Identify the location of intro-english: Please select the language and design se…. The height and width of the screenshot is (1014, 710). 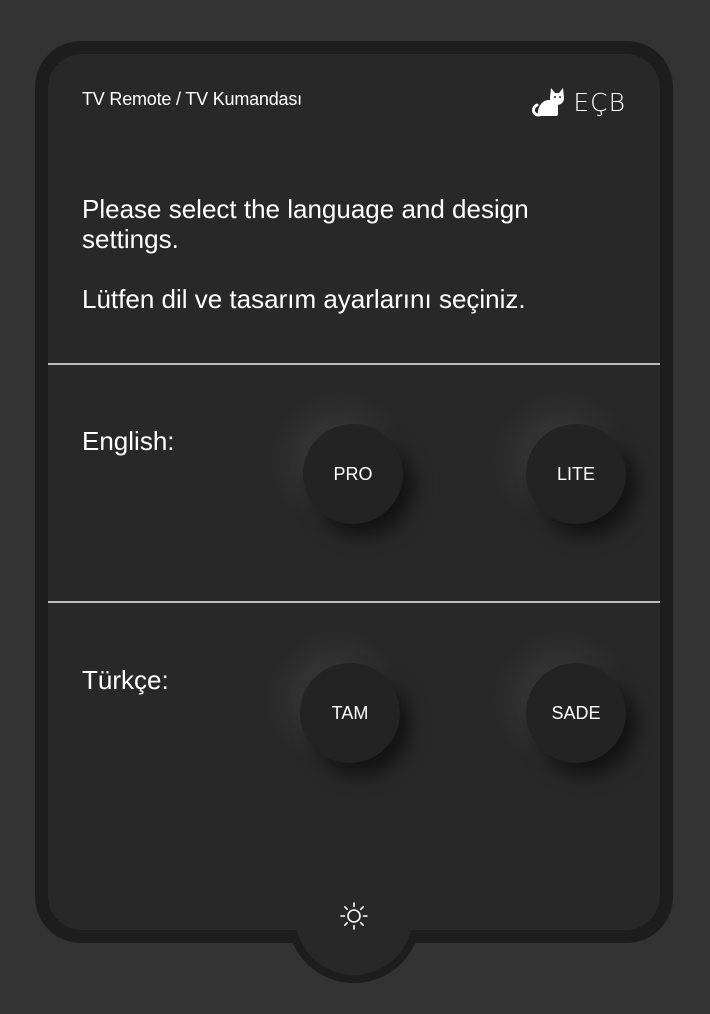
(305, 224).